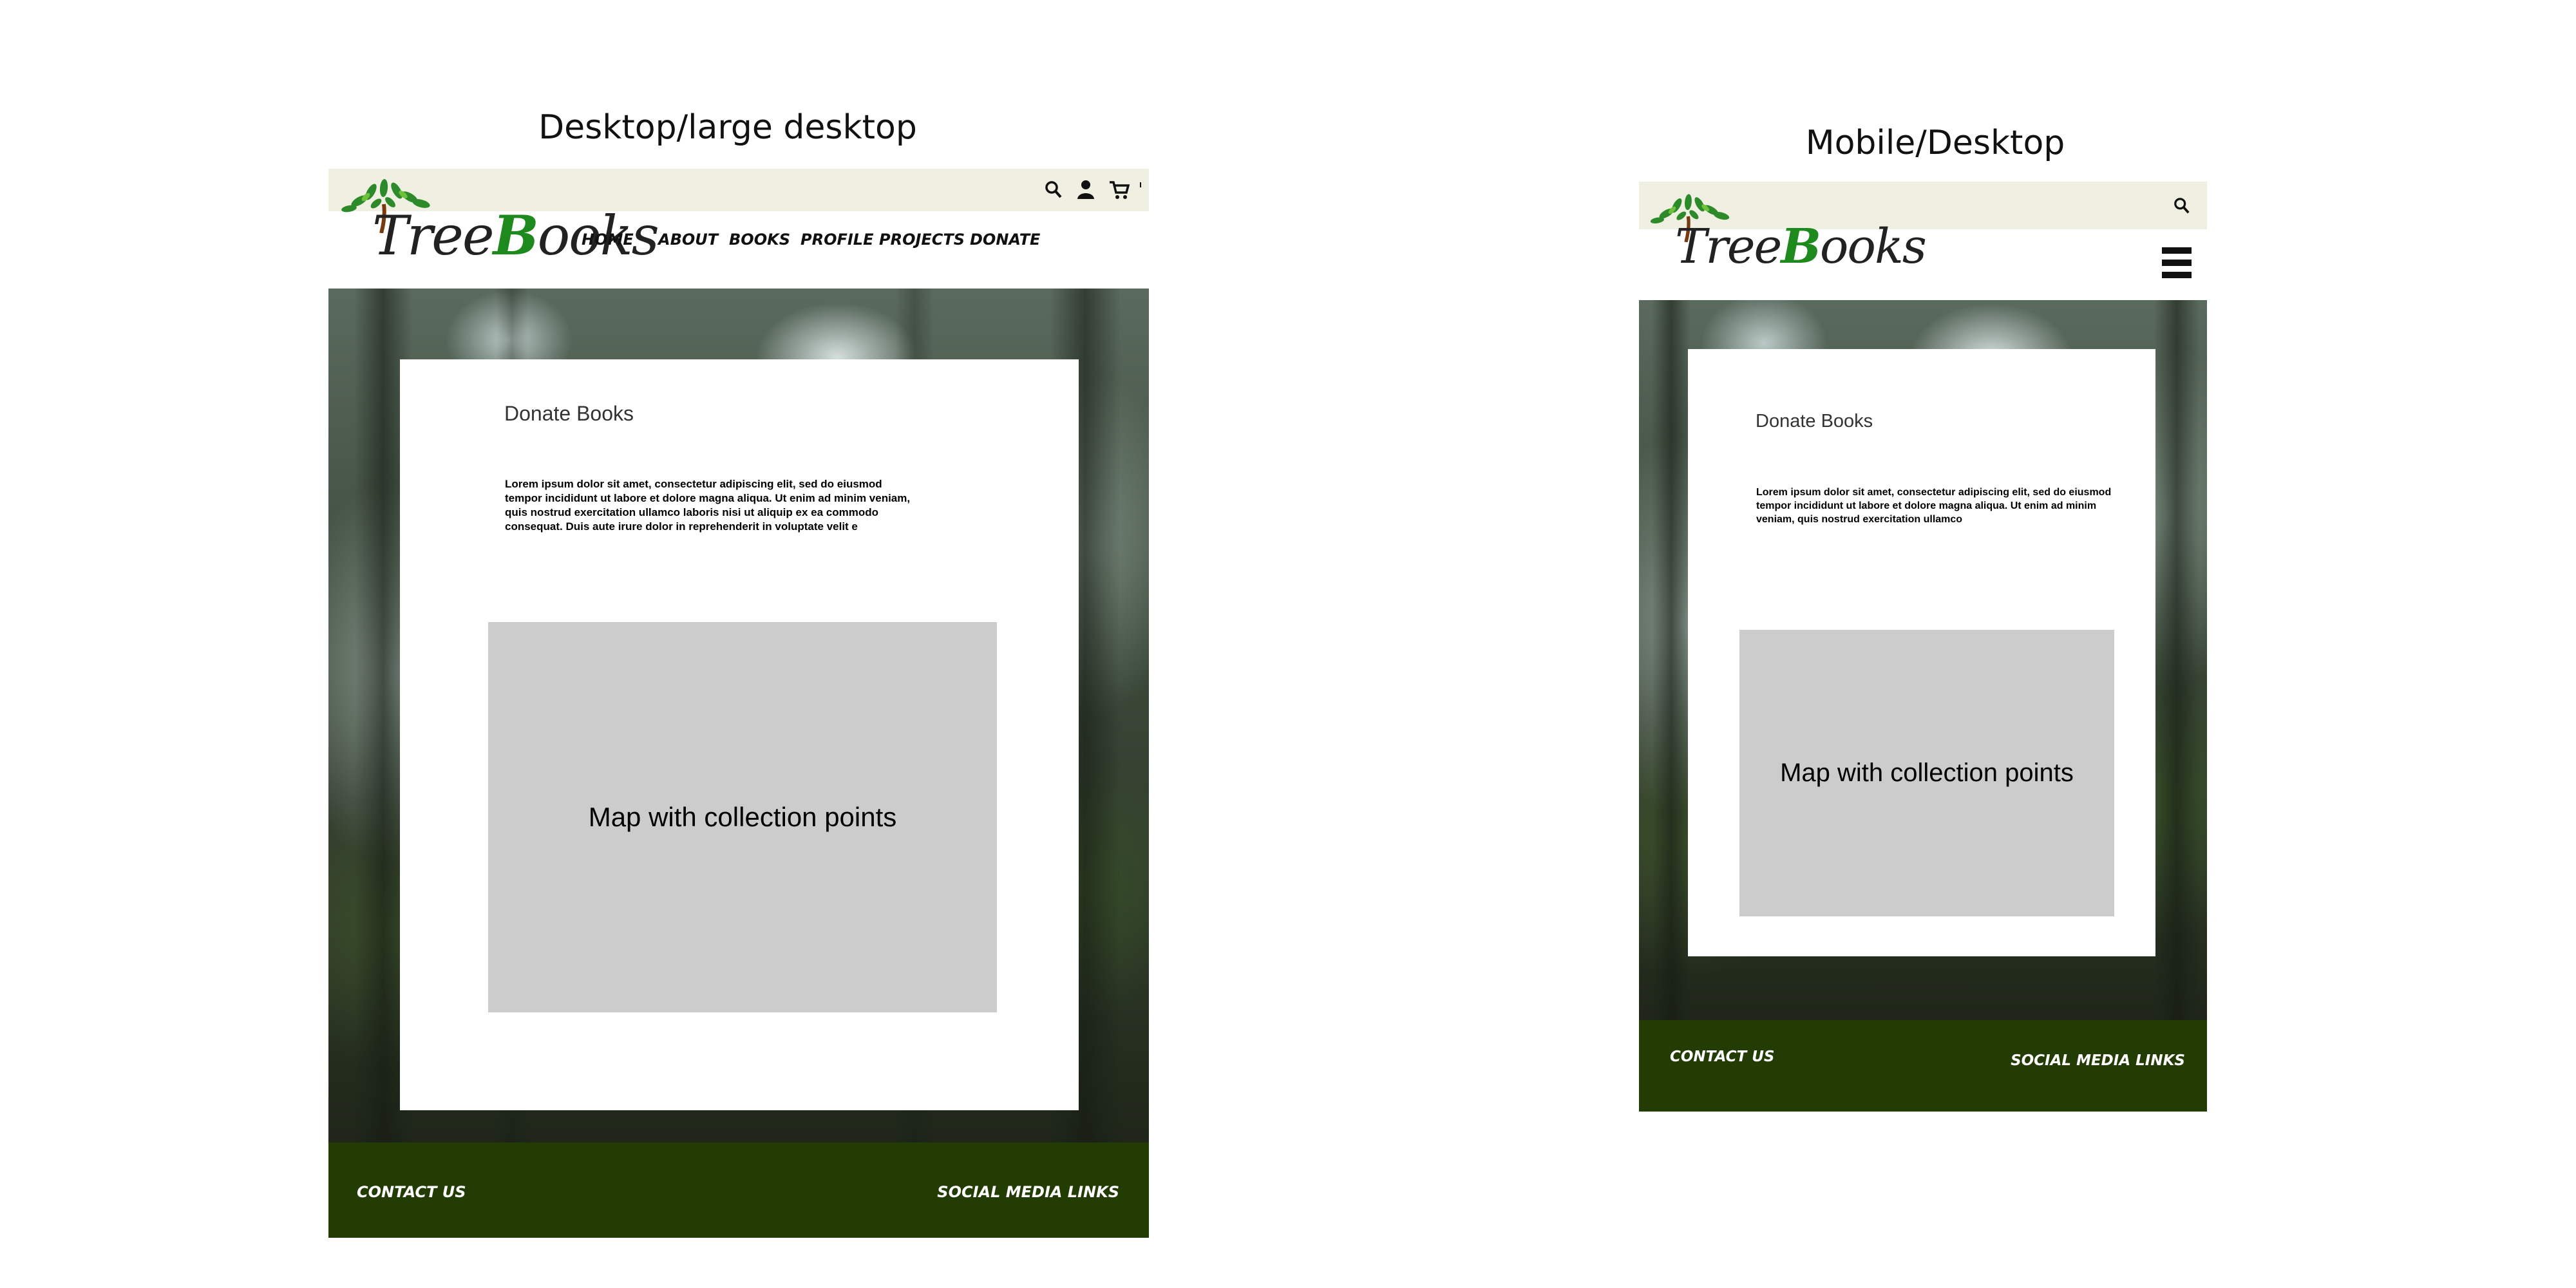 The height and width of the screenshot is (1288, 2576). I want to click on nav-about: ABOUT, so click(688, 240).